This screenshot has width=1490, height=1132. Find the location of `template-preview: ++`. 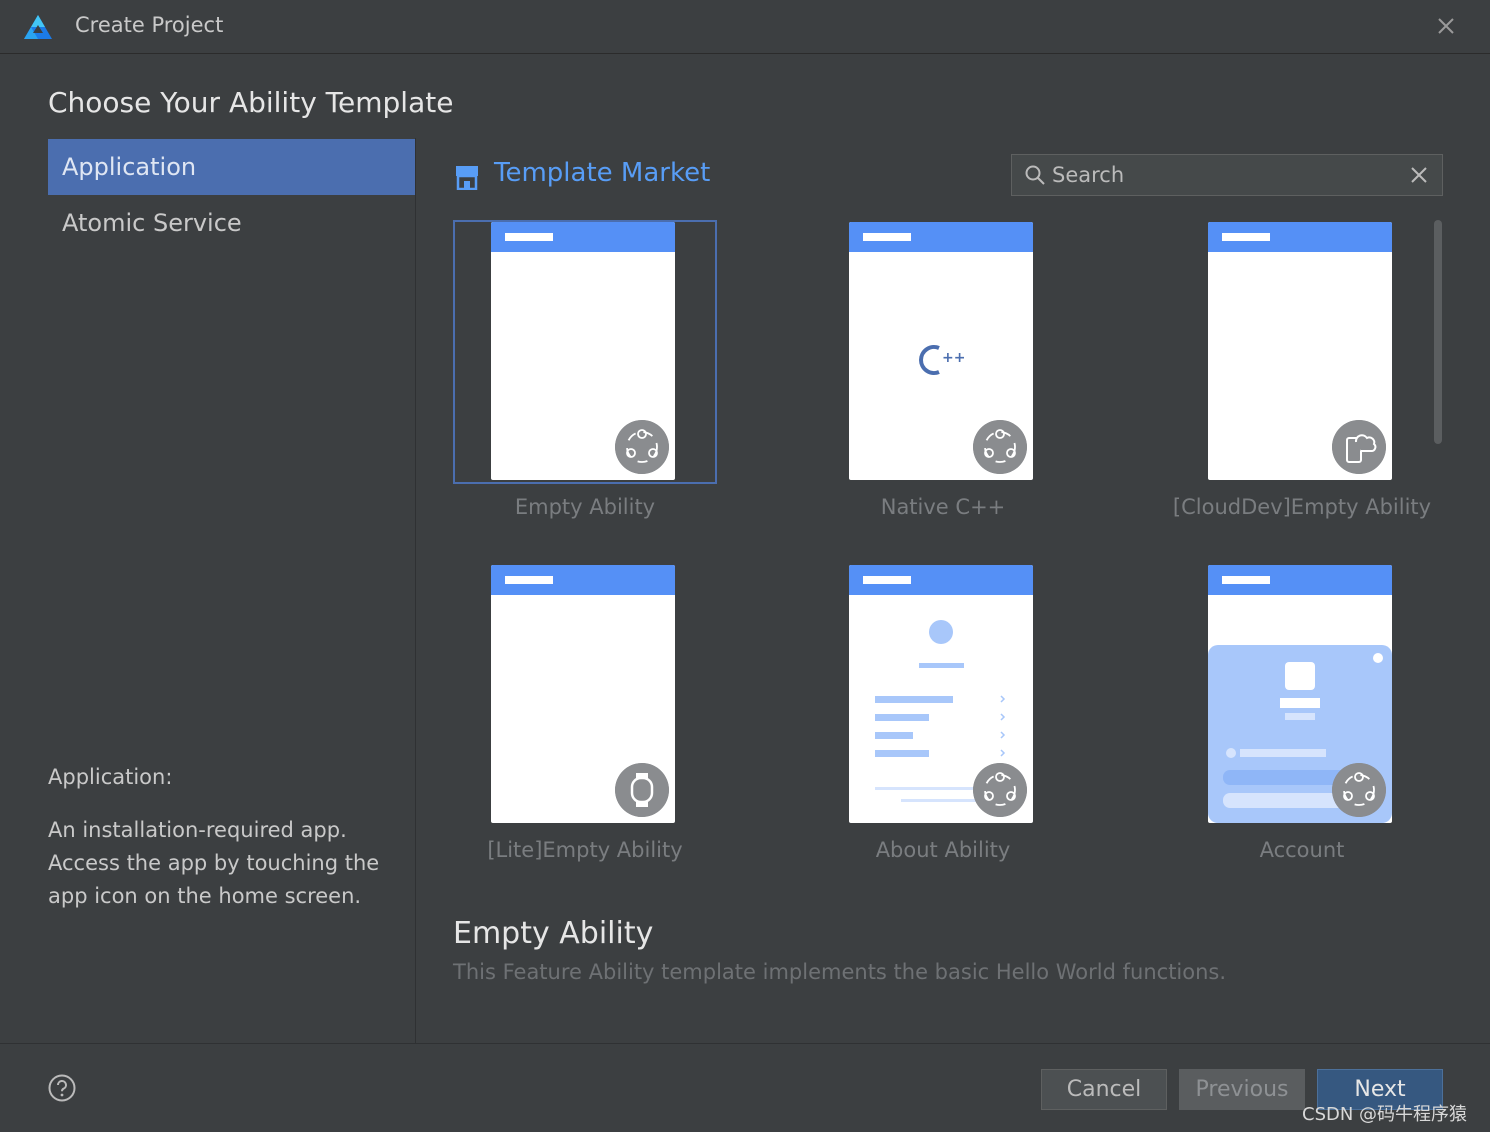

template-preview: ++ is located at coordinates (941, 351).